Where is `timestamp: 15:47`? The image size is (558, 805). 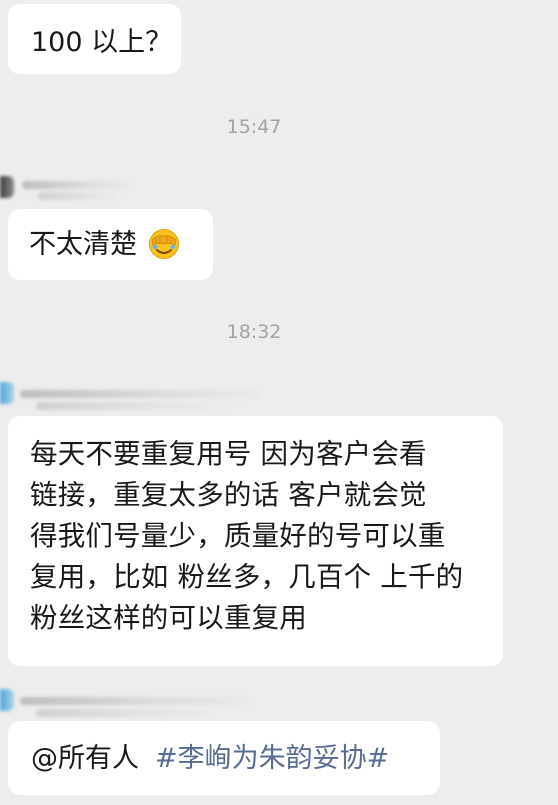
timestamp: 15:47 is located at coordinates (254, 127).